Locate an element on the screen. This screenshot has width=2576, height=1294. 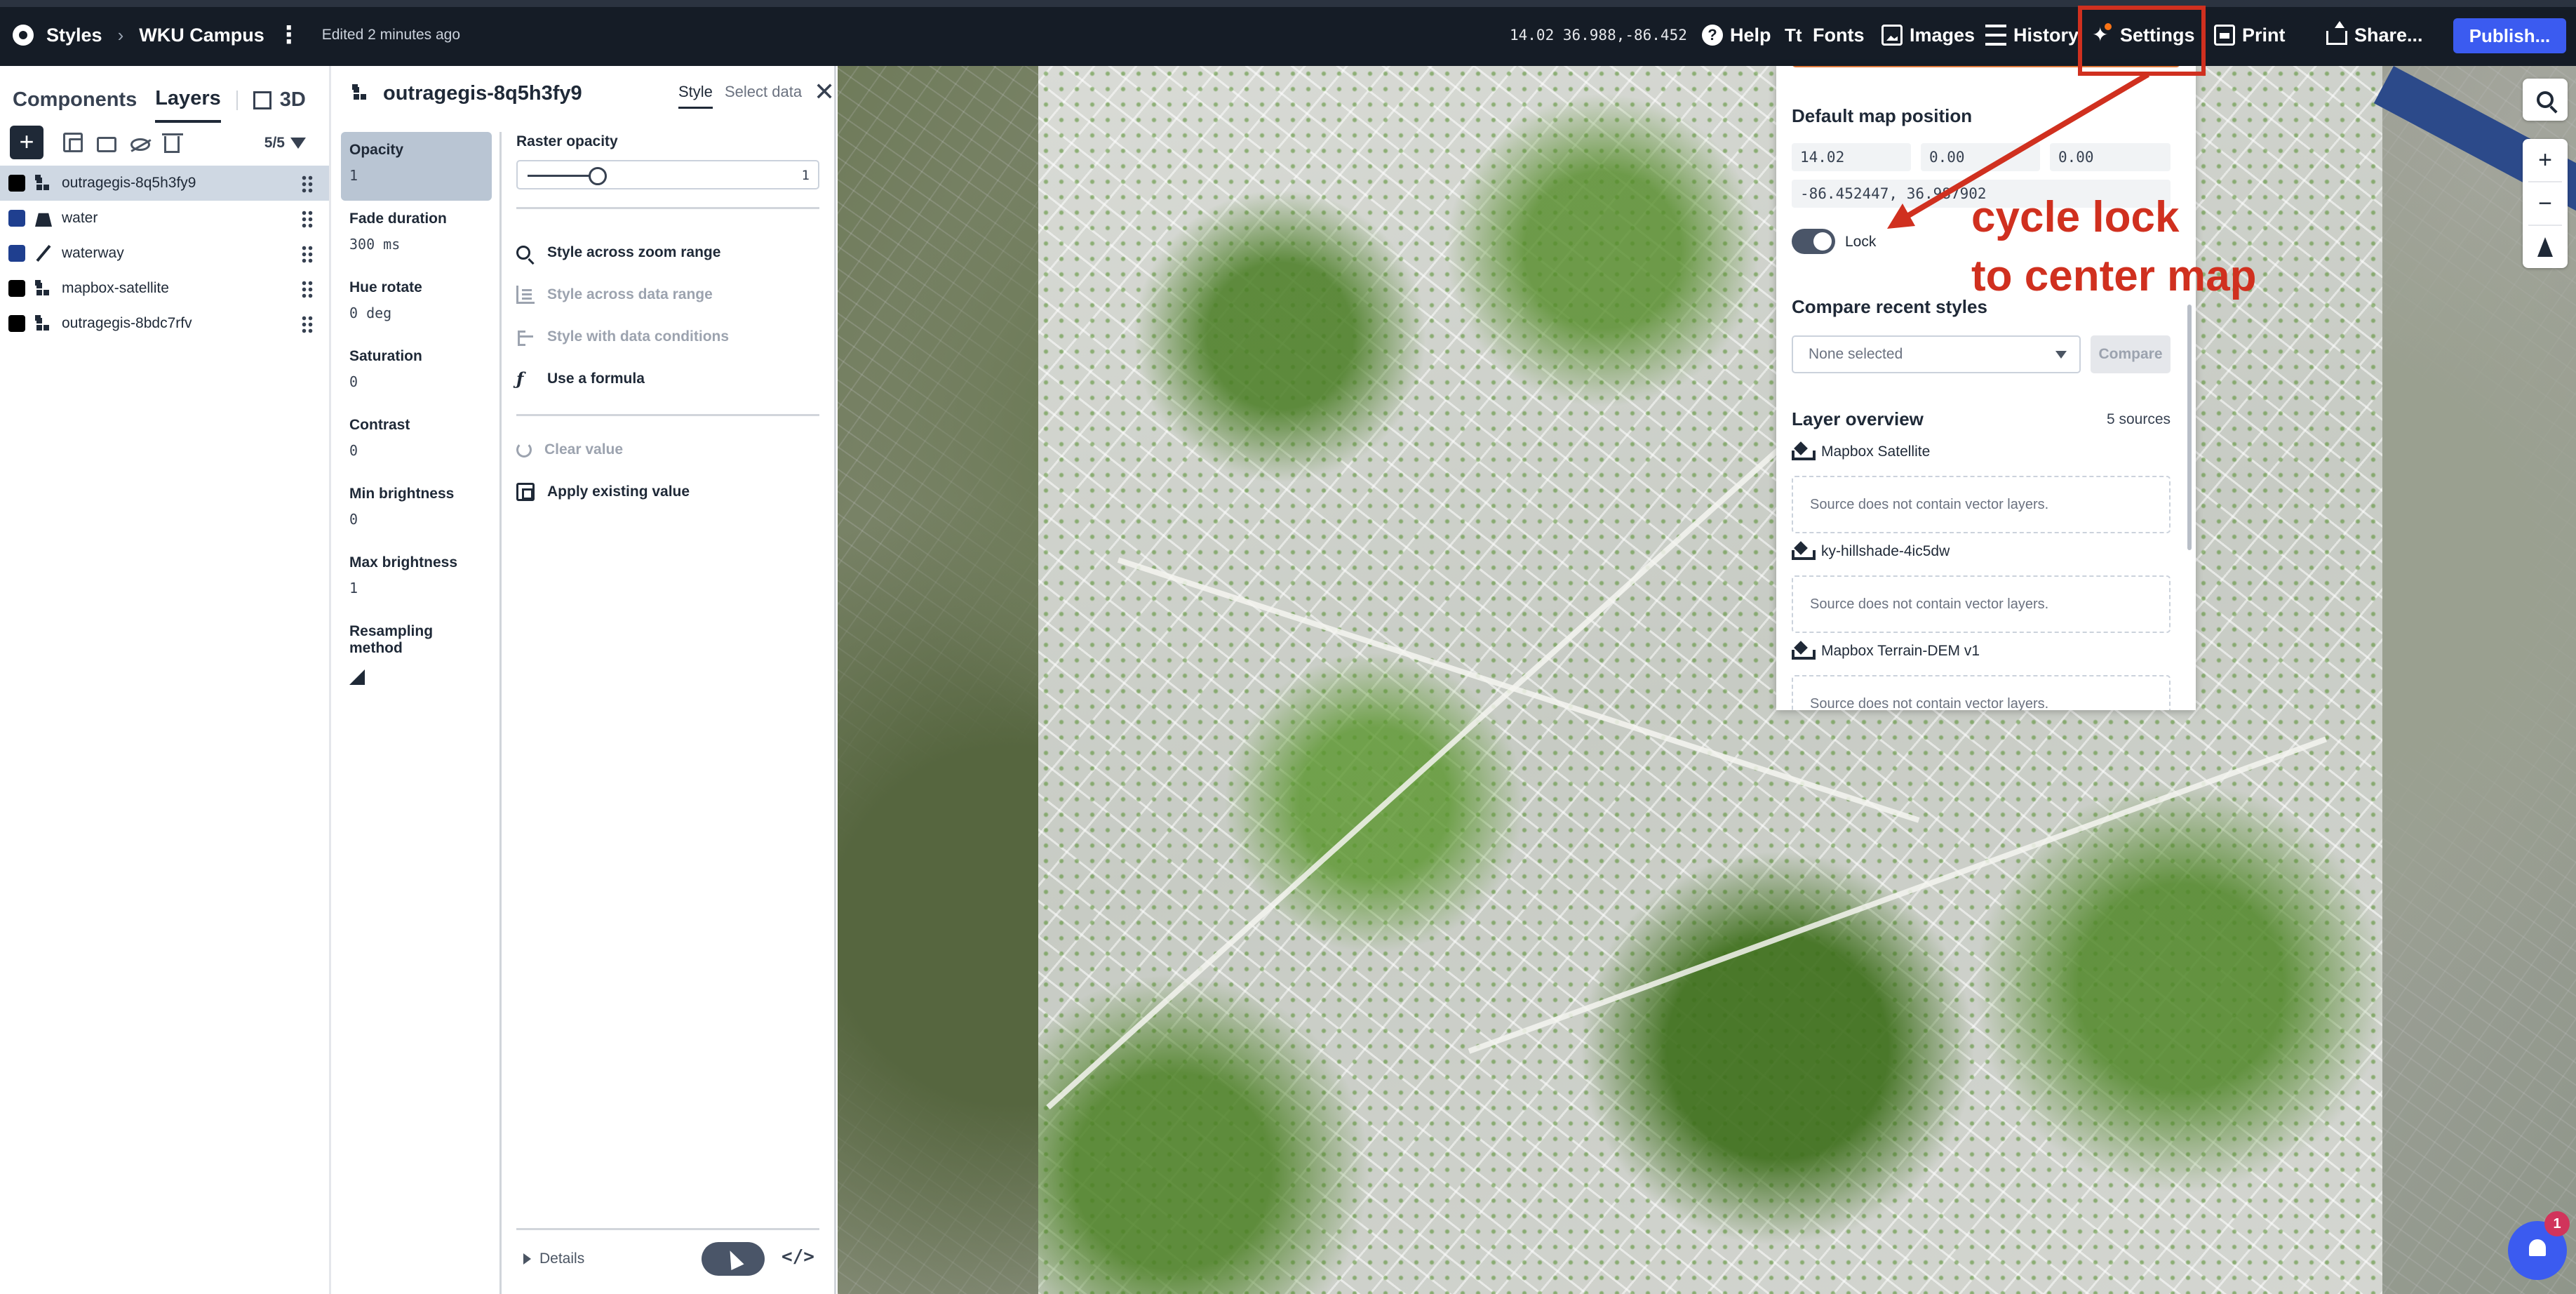
tab-select-data: Select data is located at coordinates (763, 92).